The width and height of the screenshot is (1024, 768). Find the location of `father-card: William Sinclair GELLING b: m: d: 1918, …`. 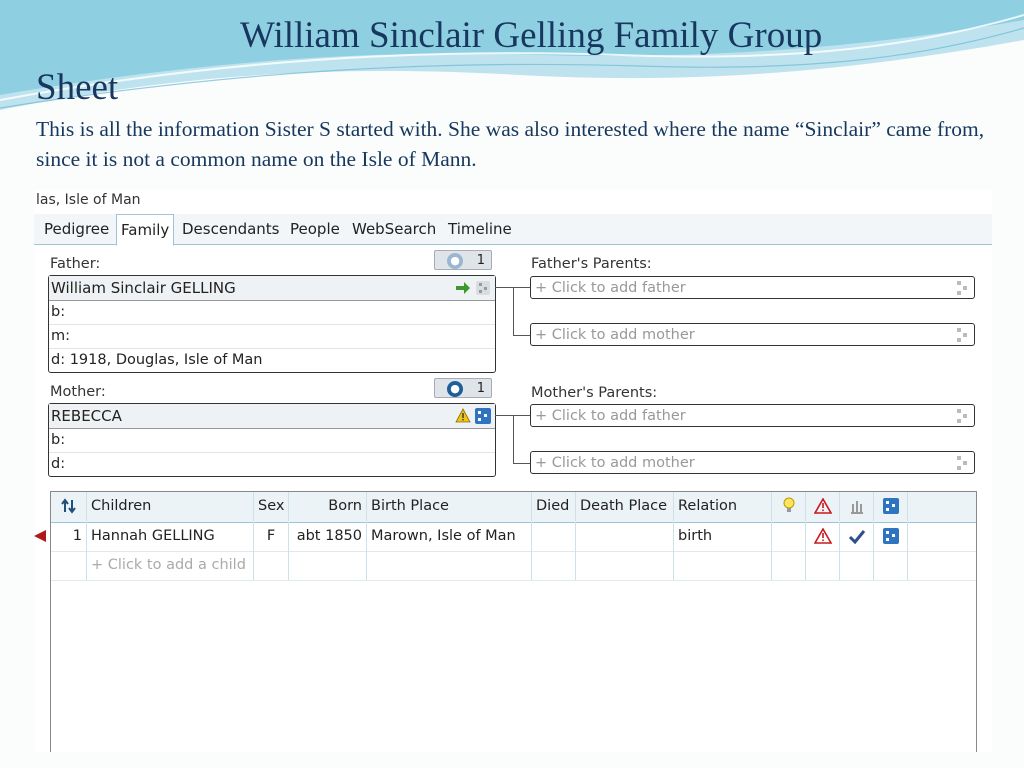

father-card: William Sinclair GELLING b: m: d: 1918, … is located at coordinates (272, 324).